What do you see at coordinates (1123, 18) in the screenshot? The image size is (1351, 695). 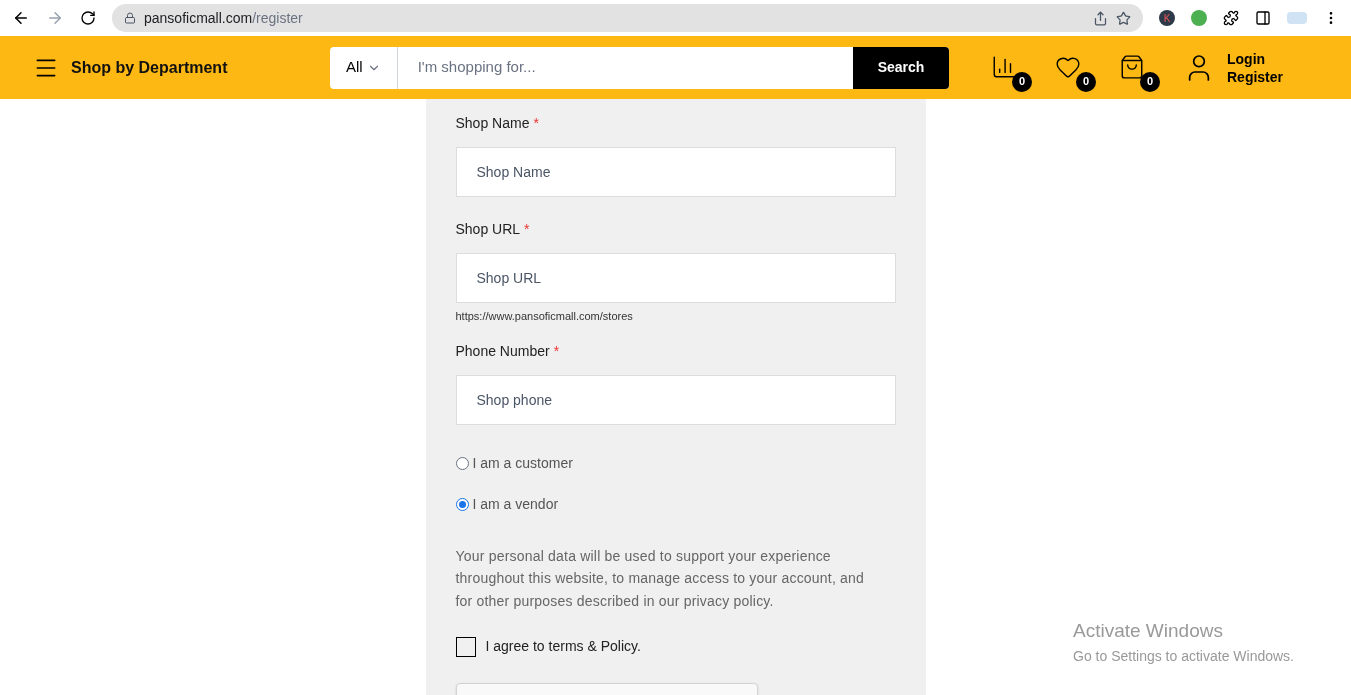 I see `star-icon` at bounding box center [1123, 18].